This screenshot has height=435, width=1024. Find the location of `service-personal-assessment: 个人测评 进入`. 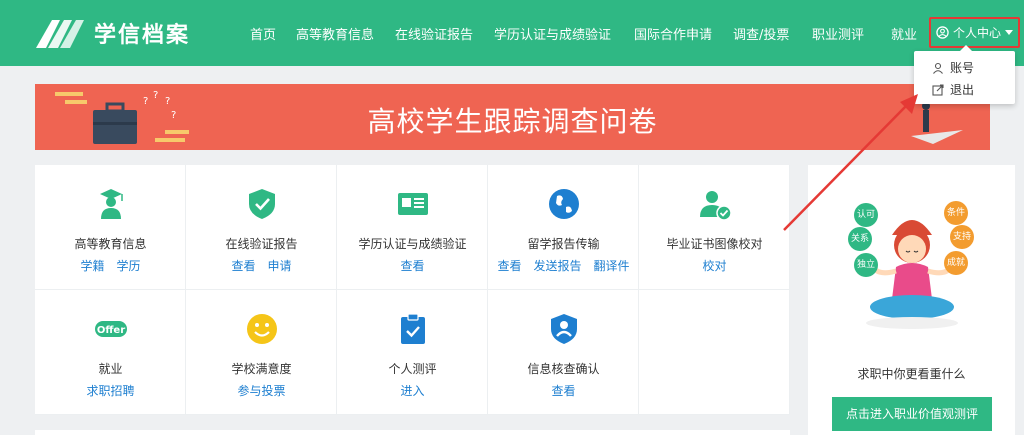

service-personal-assessment: 个人测评 进入 is located at coordinates (412, 352).